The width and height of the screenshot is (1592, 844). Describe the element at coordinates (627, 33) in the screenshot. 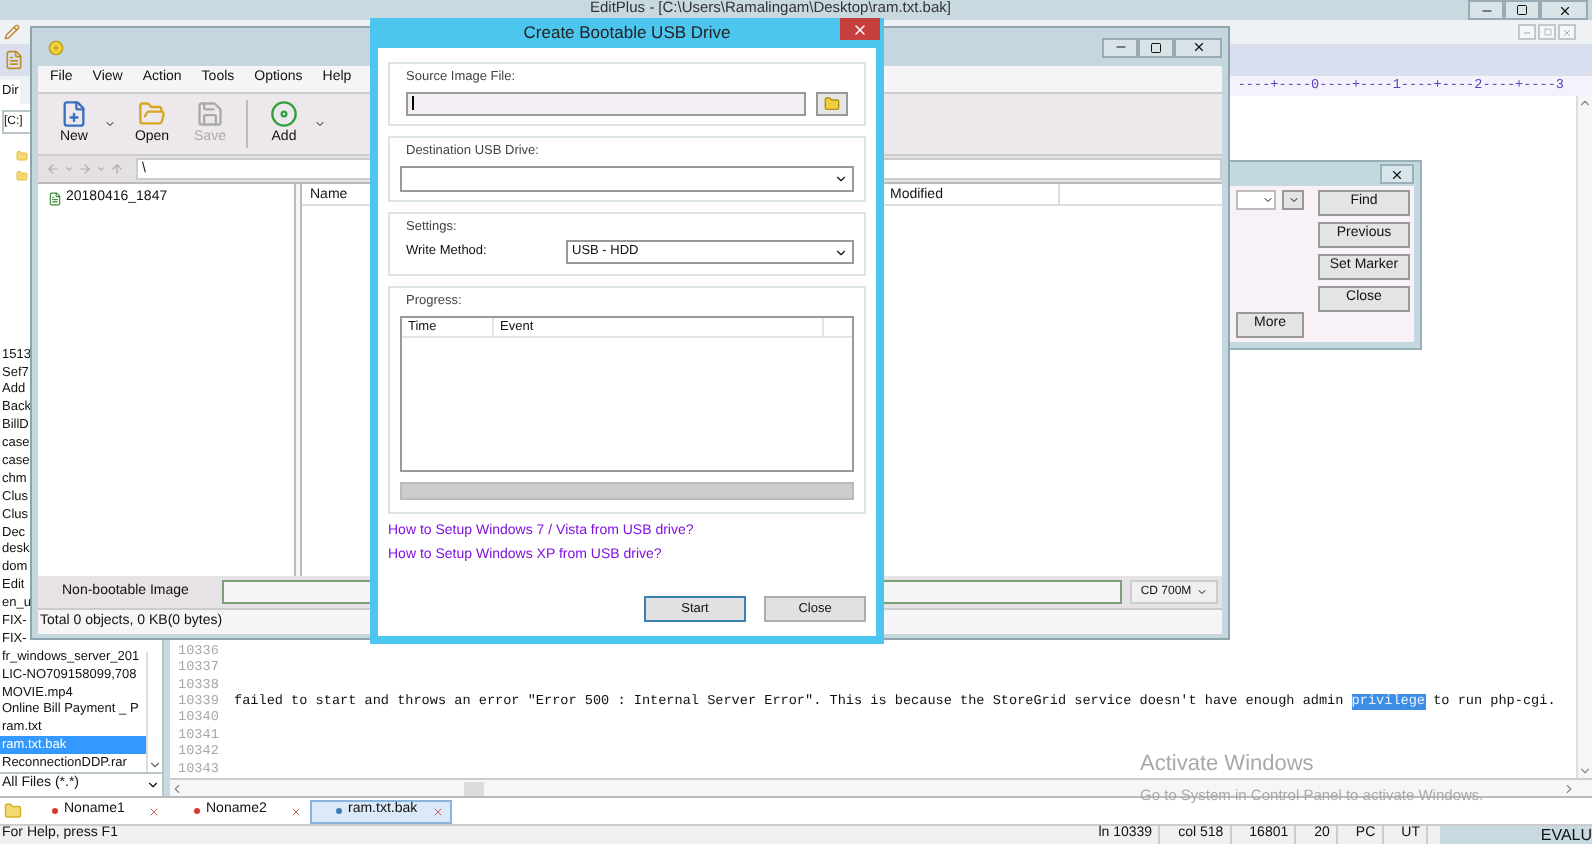

I see `dialog-title: Create Bootable USB Drive` at that location.